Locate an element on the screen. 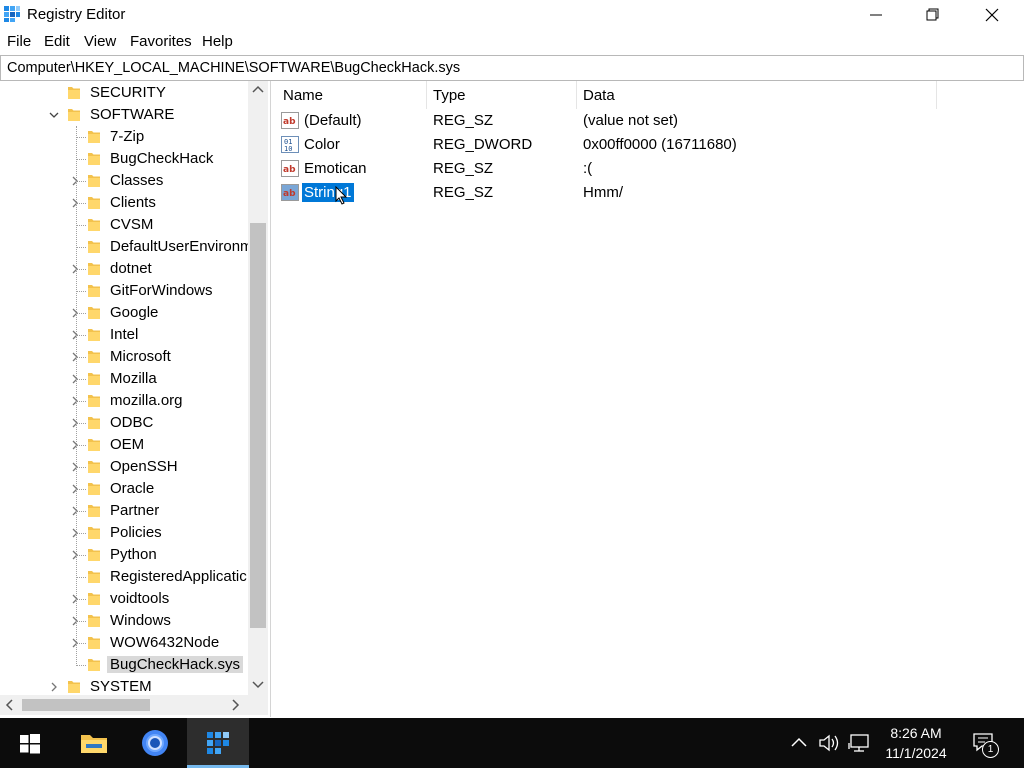 The width and height of the screenshot is (1024, 768). column-header-type: Type is located at coordinates (501, 95).